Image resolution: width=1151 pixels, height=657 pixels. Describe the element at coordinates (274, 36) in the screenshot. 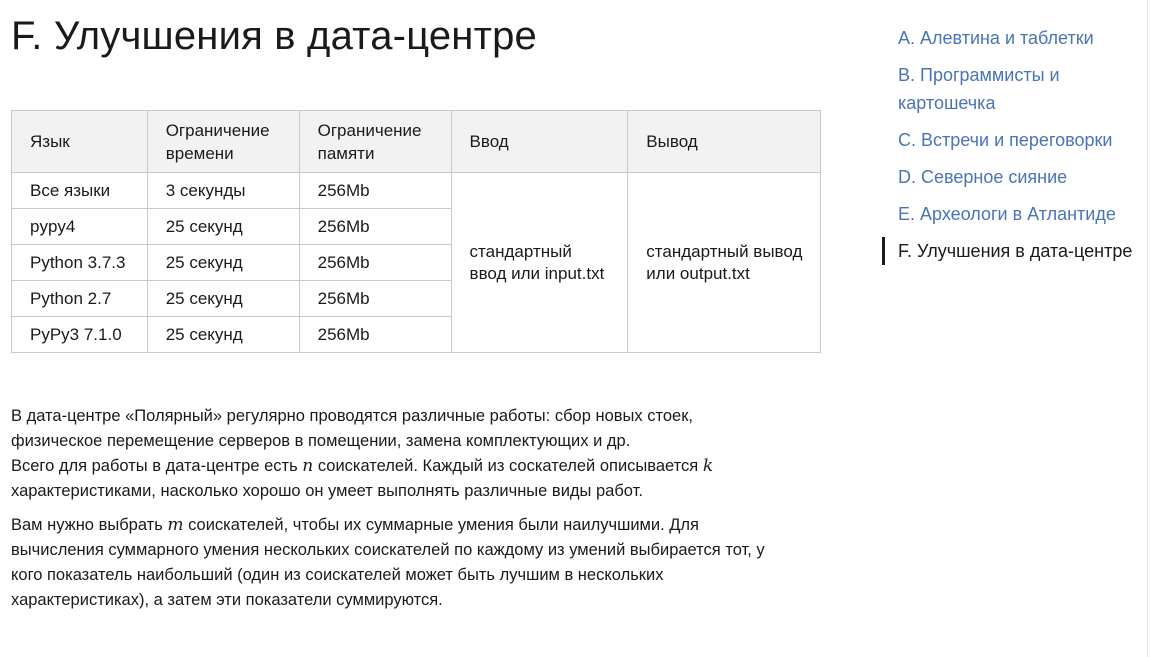

I see `page-title: F. Улучшения в дата-центре` at that location.